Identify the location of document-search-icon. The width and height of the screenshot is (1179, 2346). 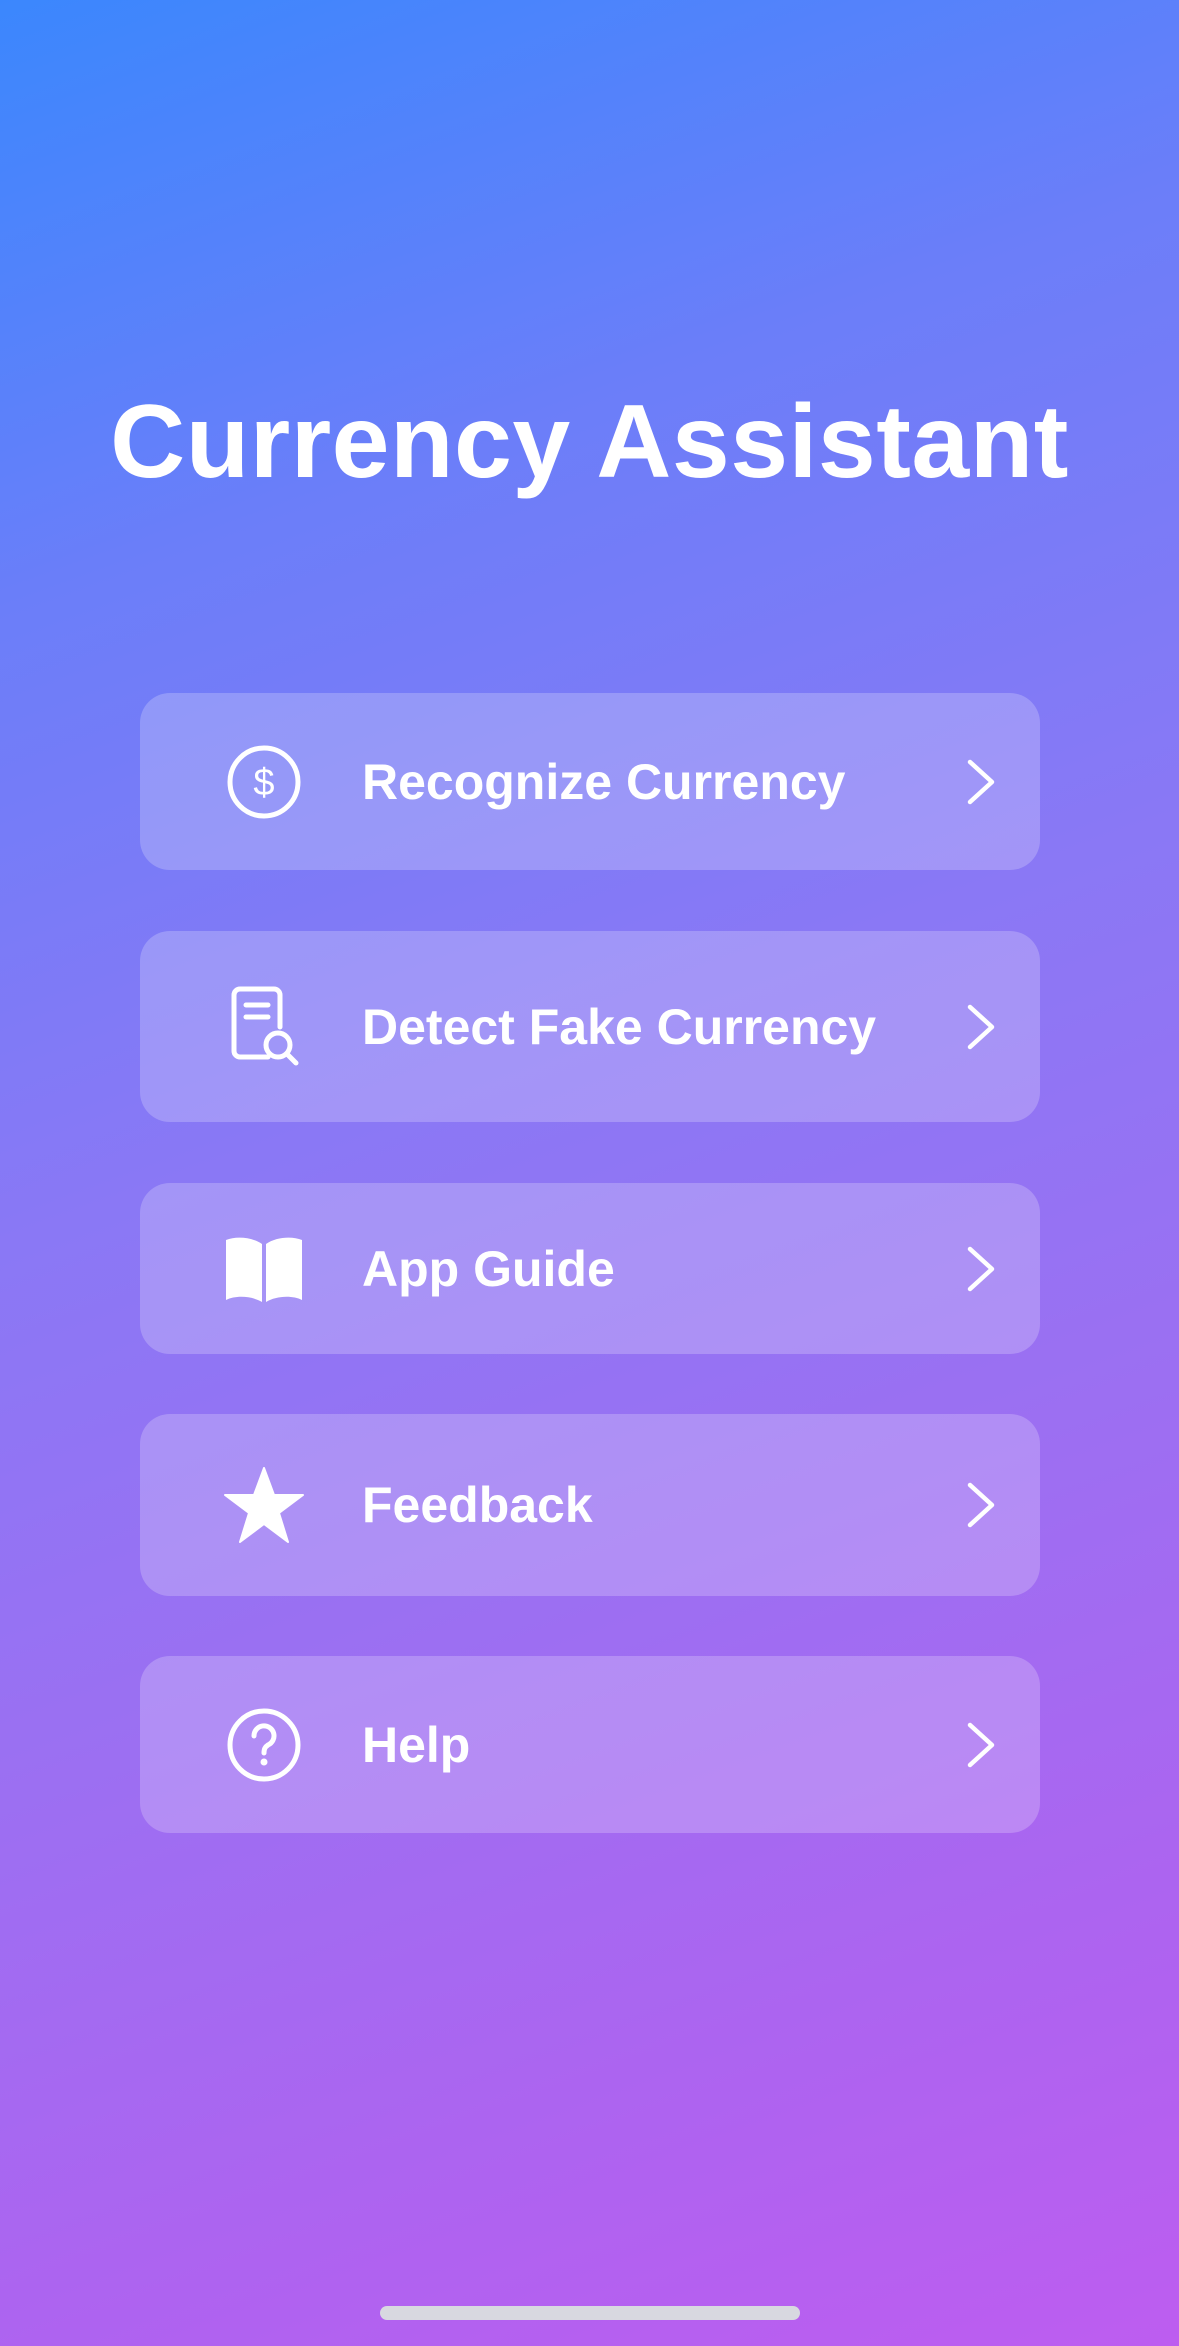
(264, 1027).